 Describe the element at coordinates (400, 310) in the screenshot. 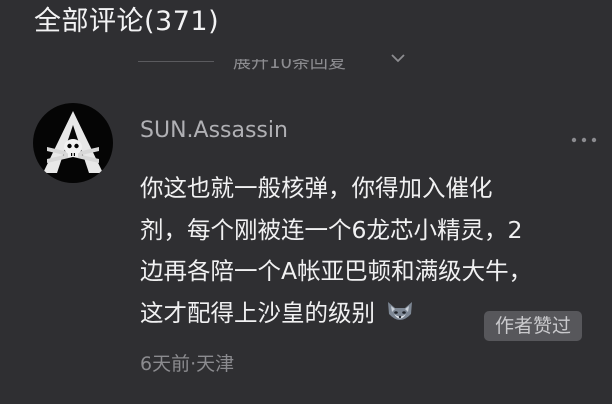

I see `fox-face-icon` at that location.